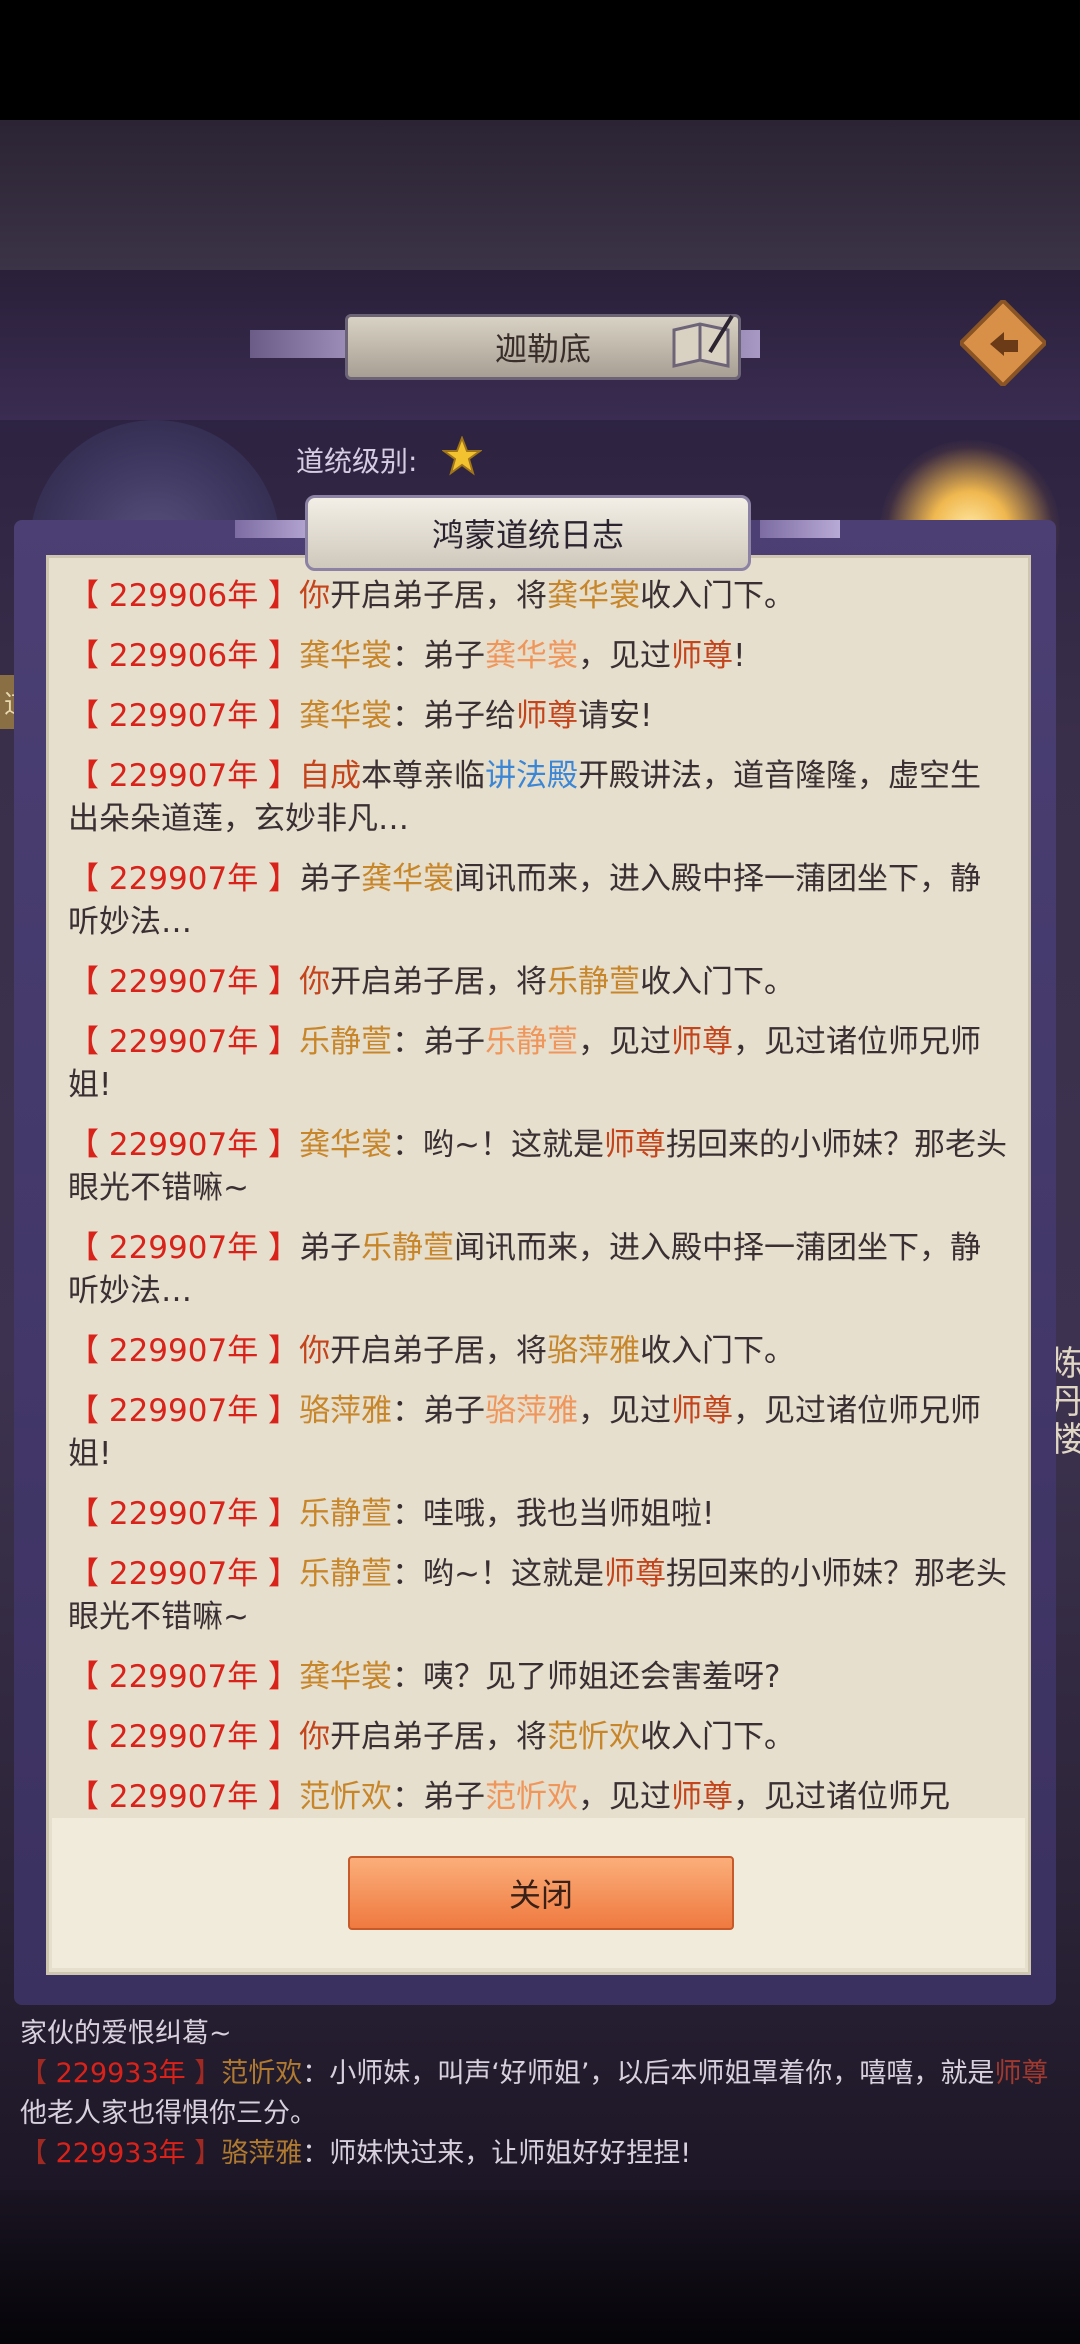  I want to click on status-bar-area, so click(540, 60).